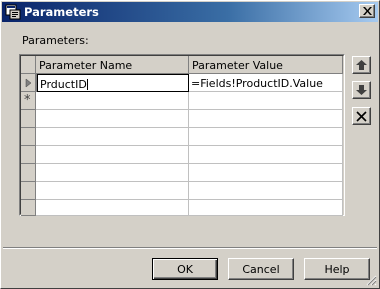  I want to click on resize-grip-icon, so click(371, 280).